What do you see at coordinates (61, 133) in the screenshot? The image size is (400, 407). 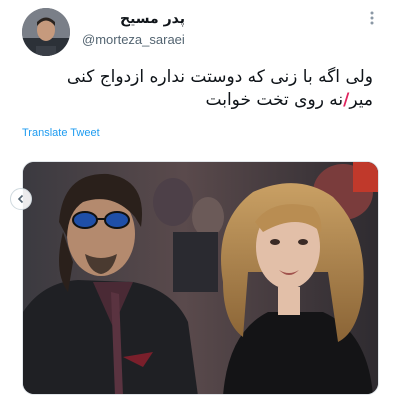 I see `translate-tweet-link: Translate Tweet` at bounding box center [61, 133].